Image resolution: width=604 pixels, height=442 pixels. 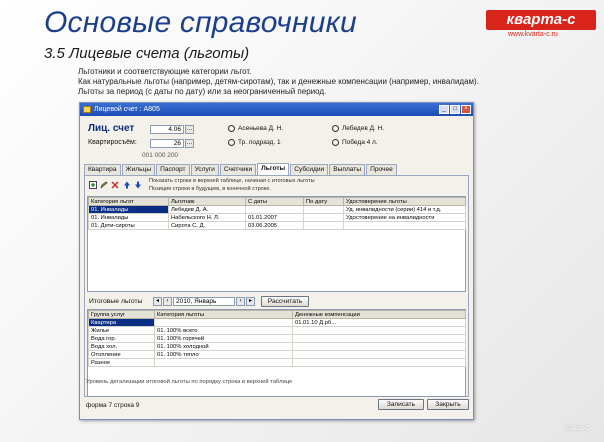 I want to click on table-row: Вода хол. 01. 100% холодной, so click(x=277, y=346).